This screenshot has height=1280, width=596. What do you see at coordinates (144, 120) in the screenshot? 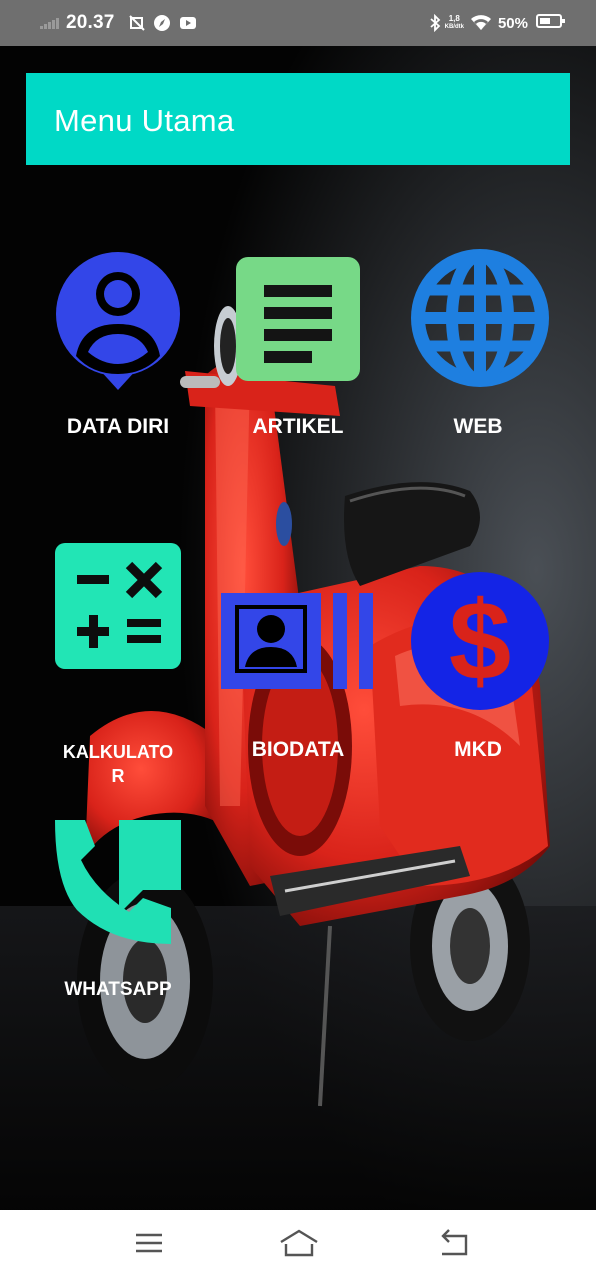
I see `page-title: Menu Utama` at bounding box center [144, 120].